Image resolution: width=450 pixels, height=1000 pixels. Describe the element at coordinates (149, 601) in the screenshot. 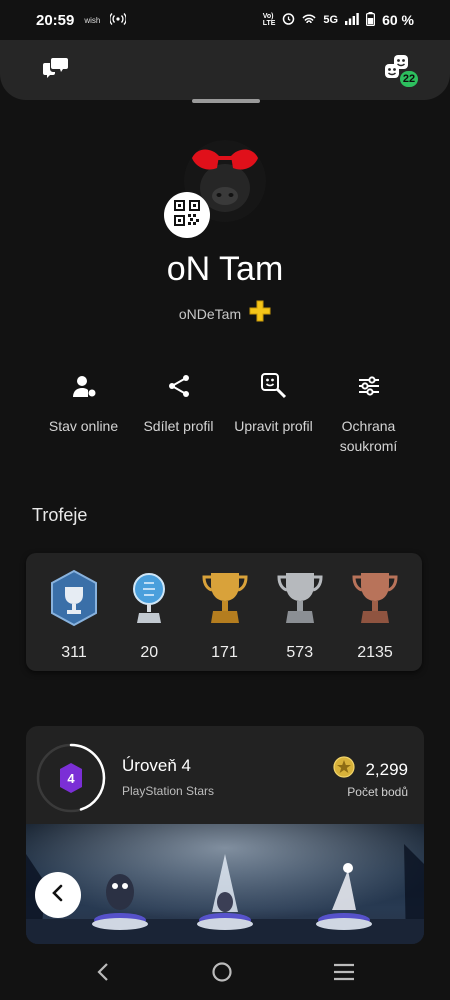

I see `platinum-trophy-icon` at that location.